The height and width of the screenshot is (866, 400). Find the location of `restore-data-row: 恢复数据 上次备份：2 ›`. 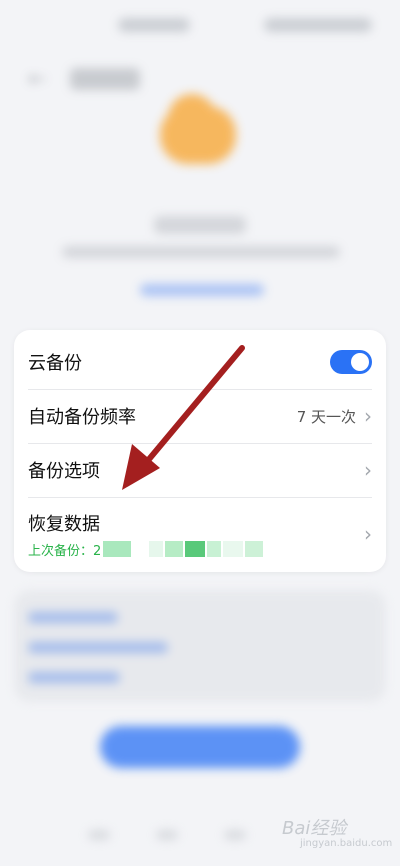

restore-data-row: 恢复数据 上次备份：2 › is located at coordinates (200, 534).